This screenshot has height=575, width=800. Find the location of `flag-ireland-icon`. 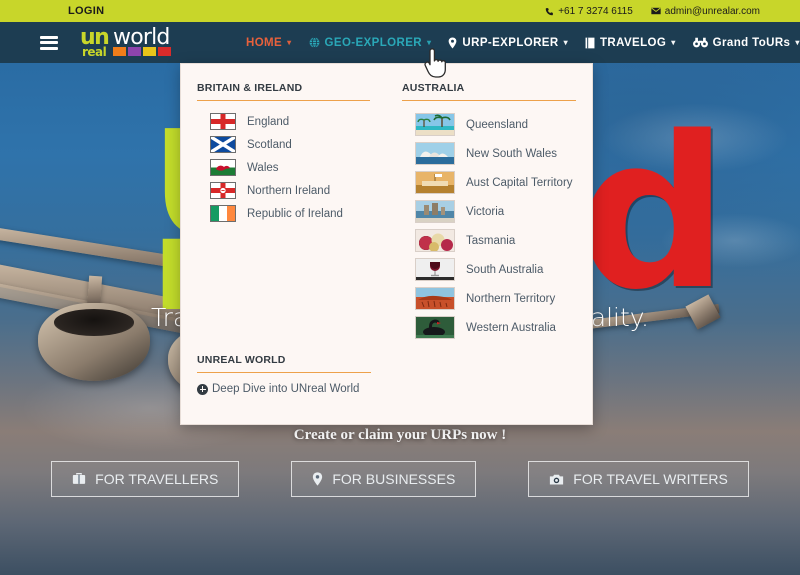

flag-ireland-icon is located at coordinates (223, 213).